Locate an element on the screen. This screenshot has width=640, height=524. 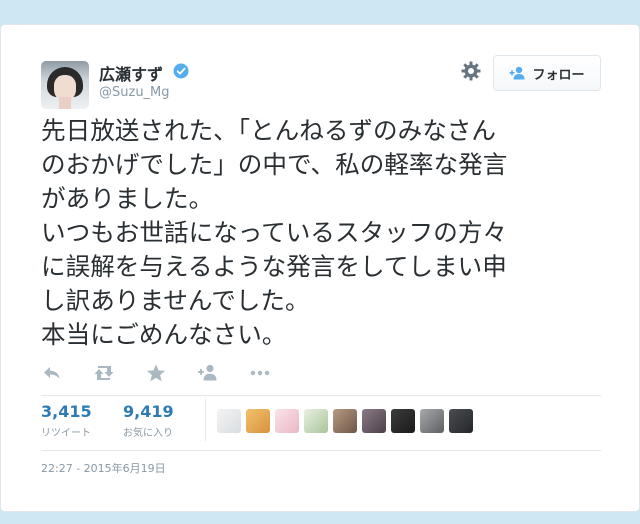
tweet-line: がありました。 is located at coordinates (127, 198).